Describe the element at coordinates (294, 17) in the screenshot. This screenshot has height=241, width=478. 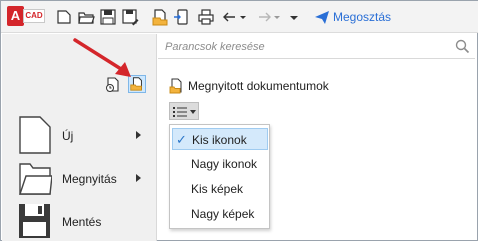
I see `customize-toolbar-icon` at that location.